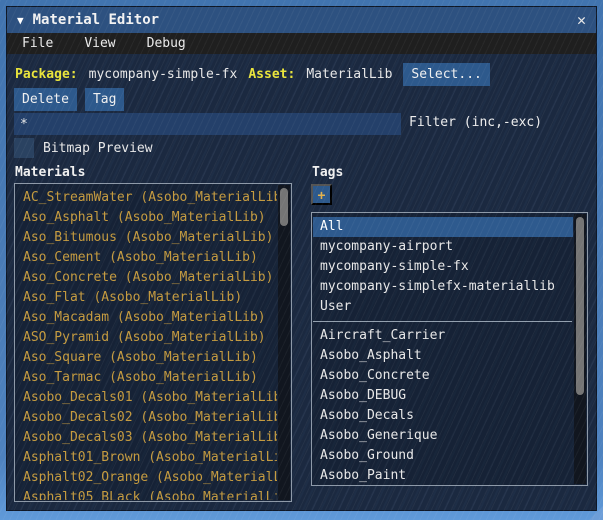 The height and width of the screenshot is (520, 603). What do you see at coordinates (167, 43) in the screenshot?
I see `menu-debug: Debug` at bounding box center [167, 43].